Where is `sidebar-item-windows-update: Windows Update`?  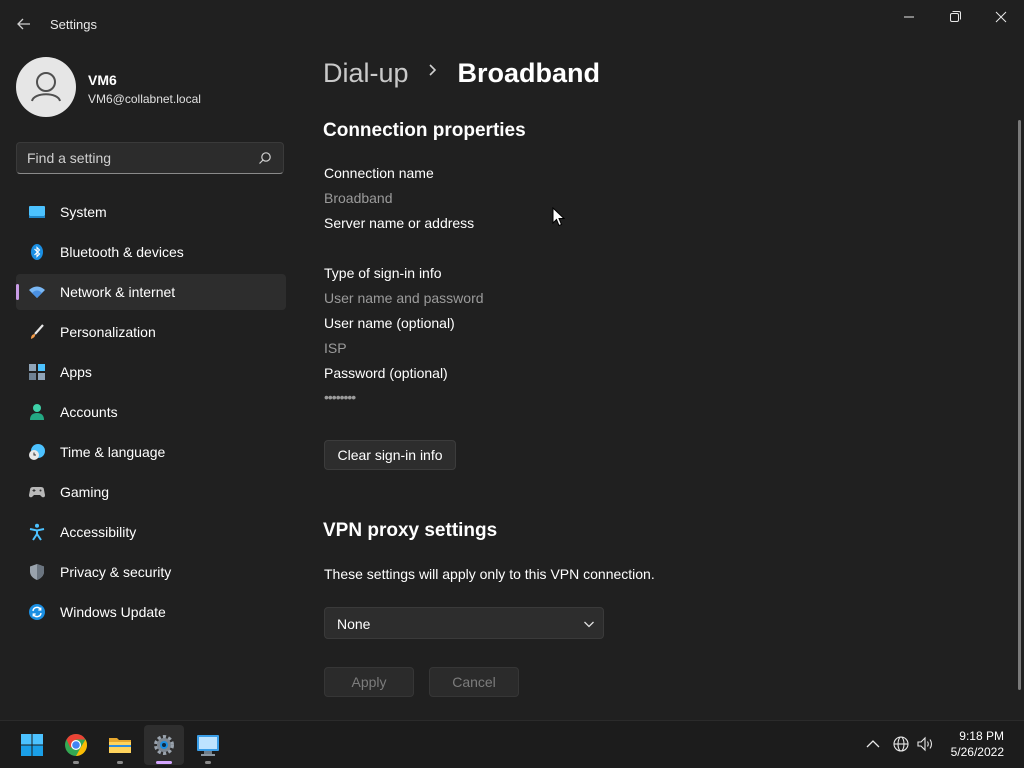
sidebar-item-windows-update: Windows Update is located at coordinates (151, 612).